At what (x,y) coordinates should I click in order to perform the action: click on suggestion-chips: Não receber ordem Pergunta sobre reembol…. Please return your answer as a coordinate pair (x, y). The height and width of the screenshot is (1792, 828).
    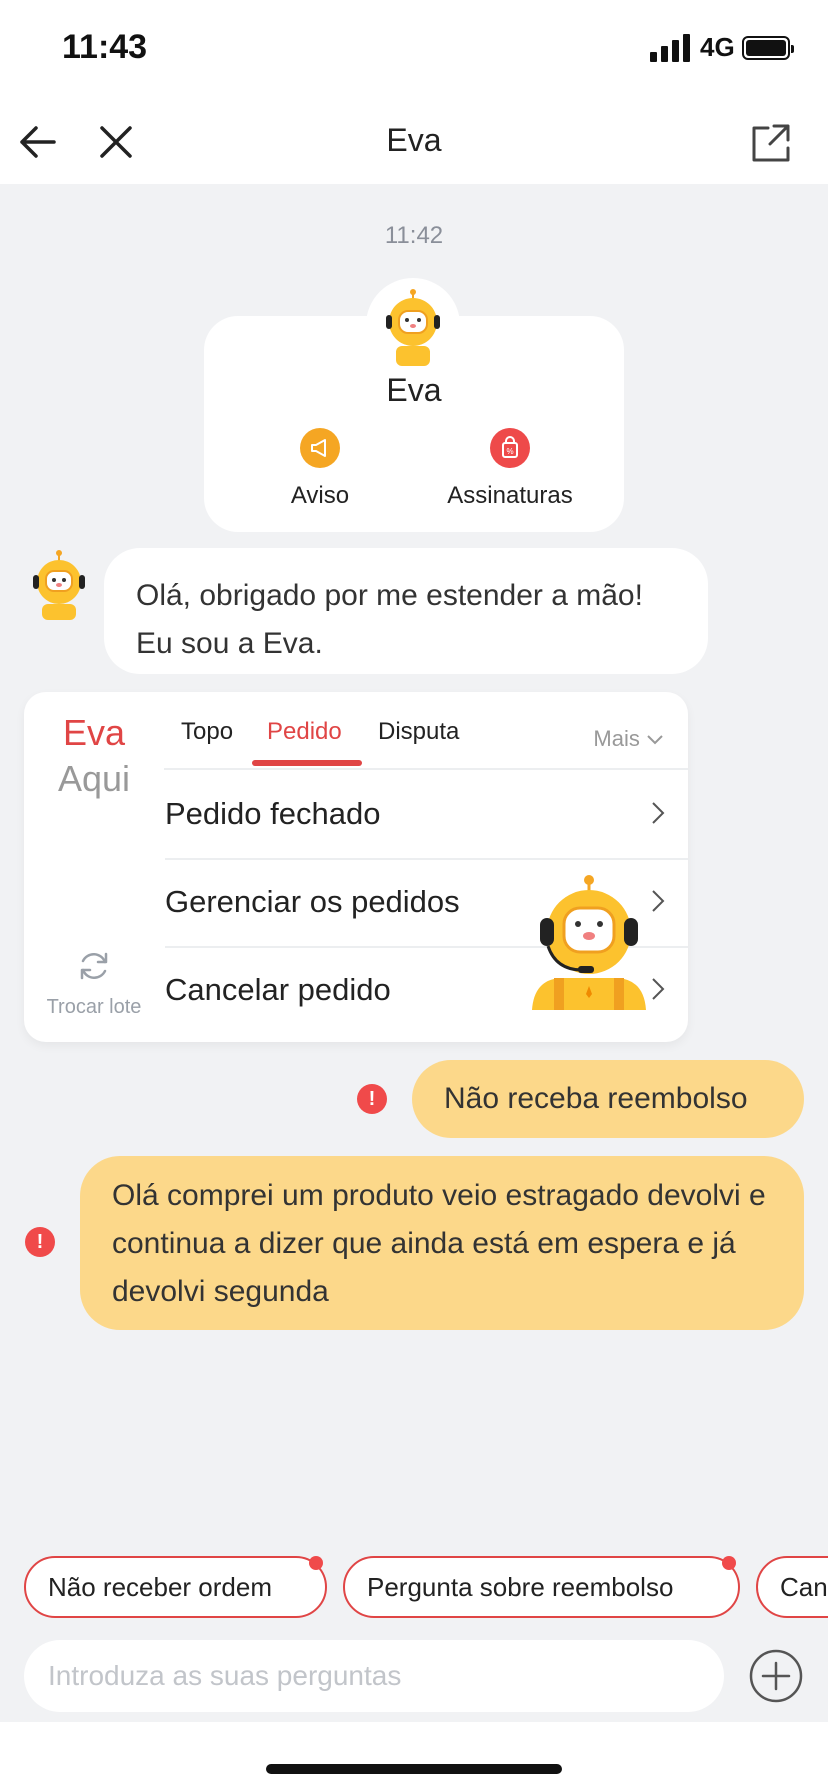
    Looking at the image, I should click on (414, 1589).